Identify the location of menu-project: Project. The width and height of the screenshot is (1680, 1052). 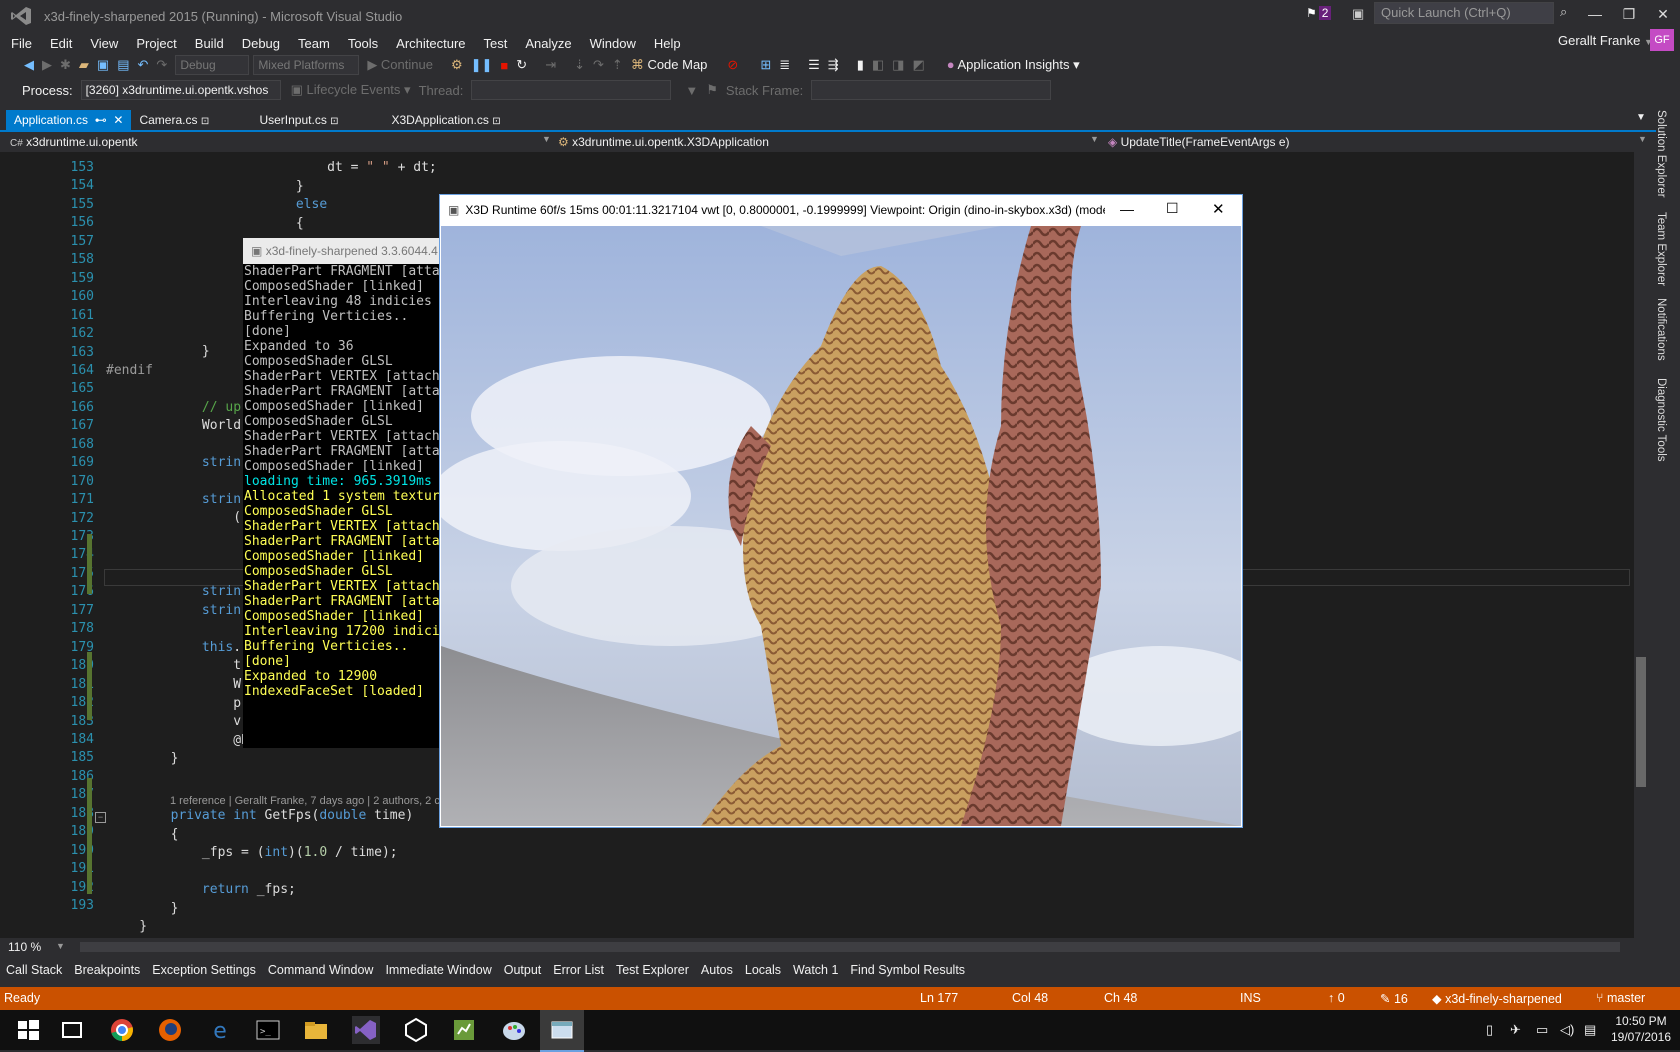
(156, 43).